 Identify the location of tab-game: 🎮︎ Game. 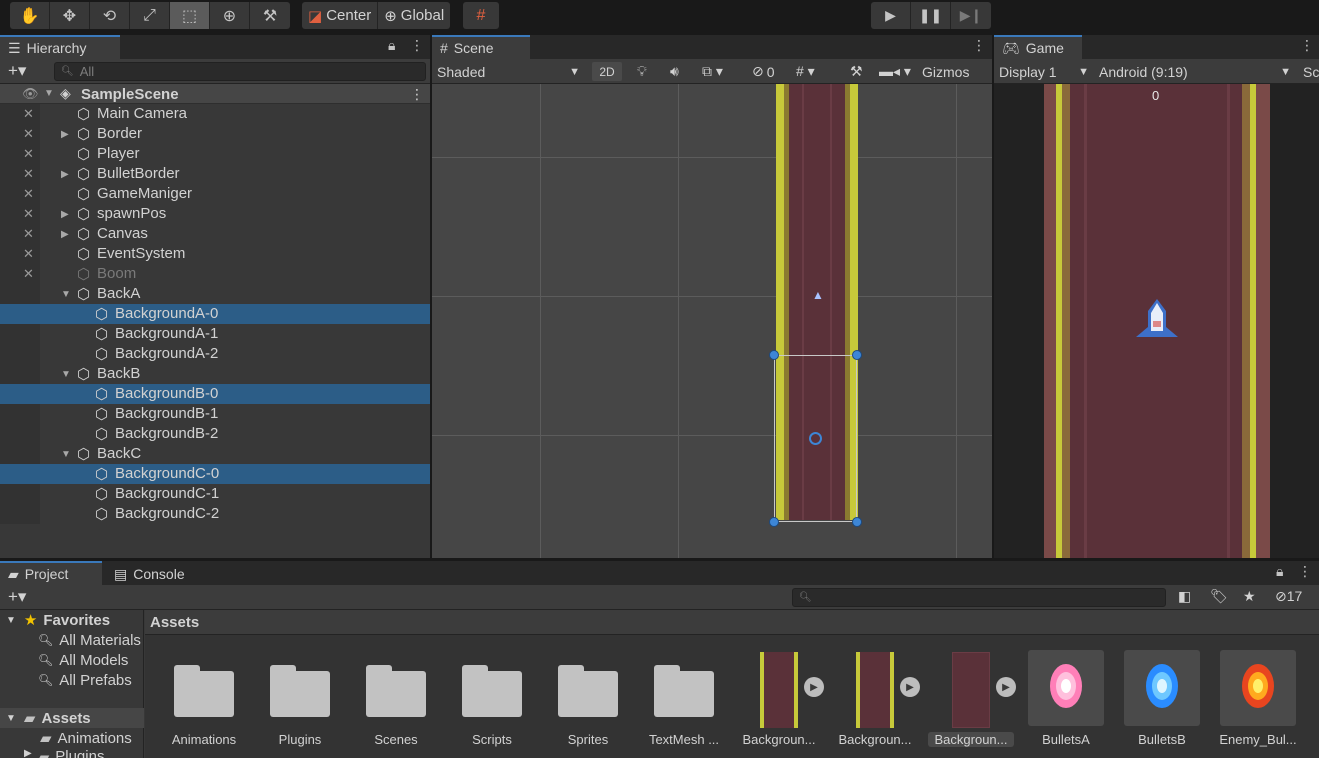
(1038, 47).